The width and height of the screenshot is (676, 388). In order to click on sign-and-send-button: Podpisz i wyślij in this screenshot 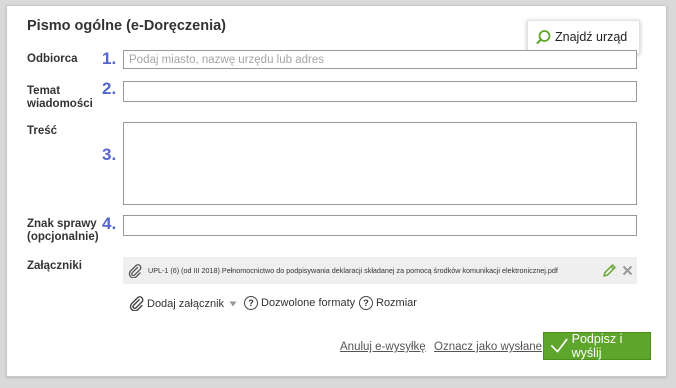, I will do `click(597, 346)`.